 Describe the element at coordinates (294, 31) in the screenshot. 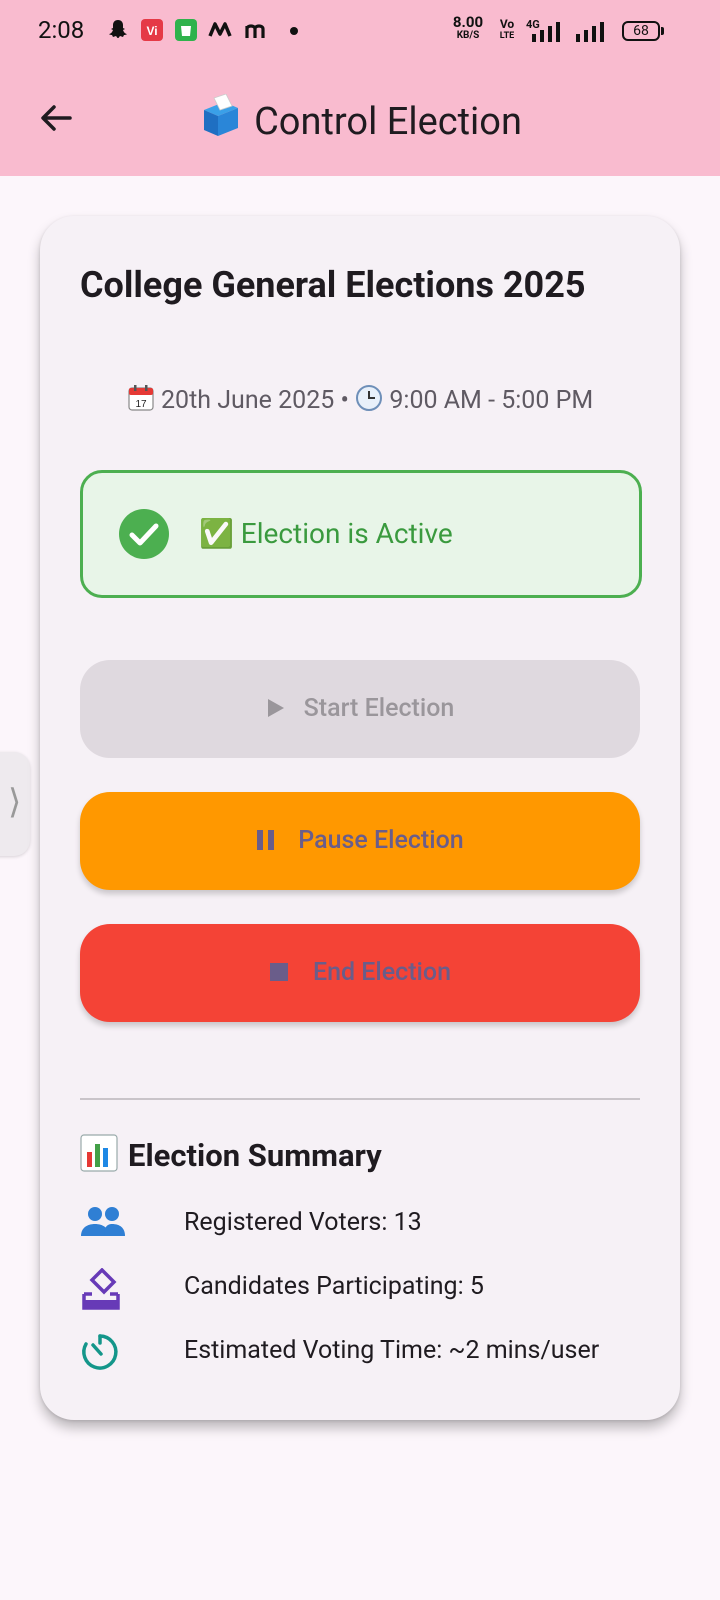

I see `dot-icon` at that location.